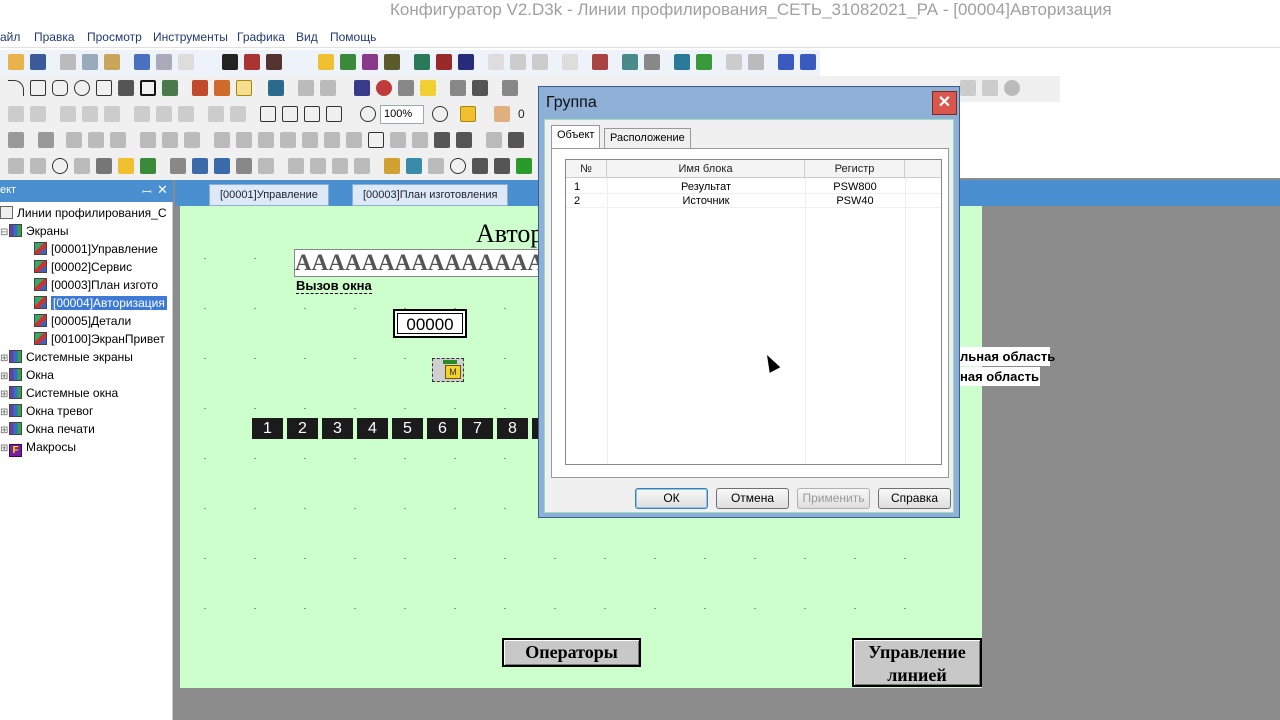 This screenshot has width=1280, height=720. Describe the element at coordinates (90, 114) in the screenshot. I see `align-top-icon` at that location.